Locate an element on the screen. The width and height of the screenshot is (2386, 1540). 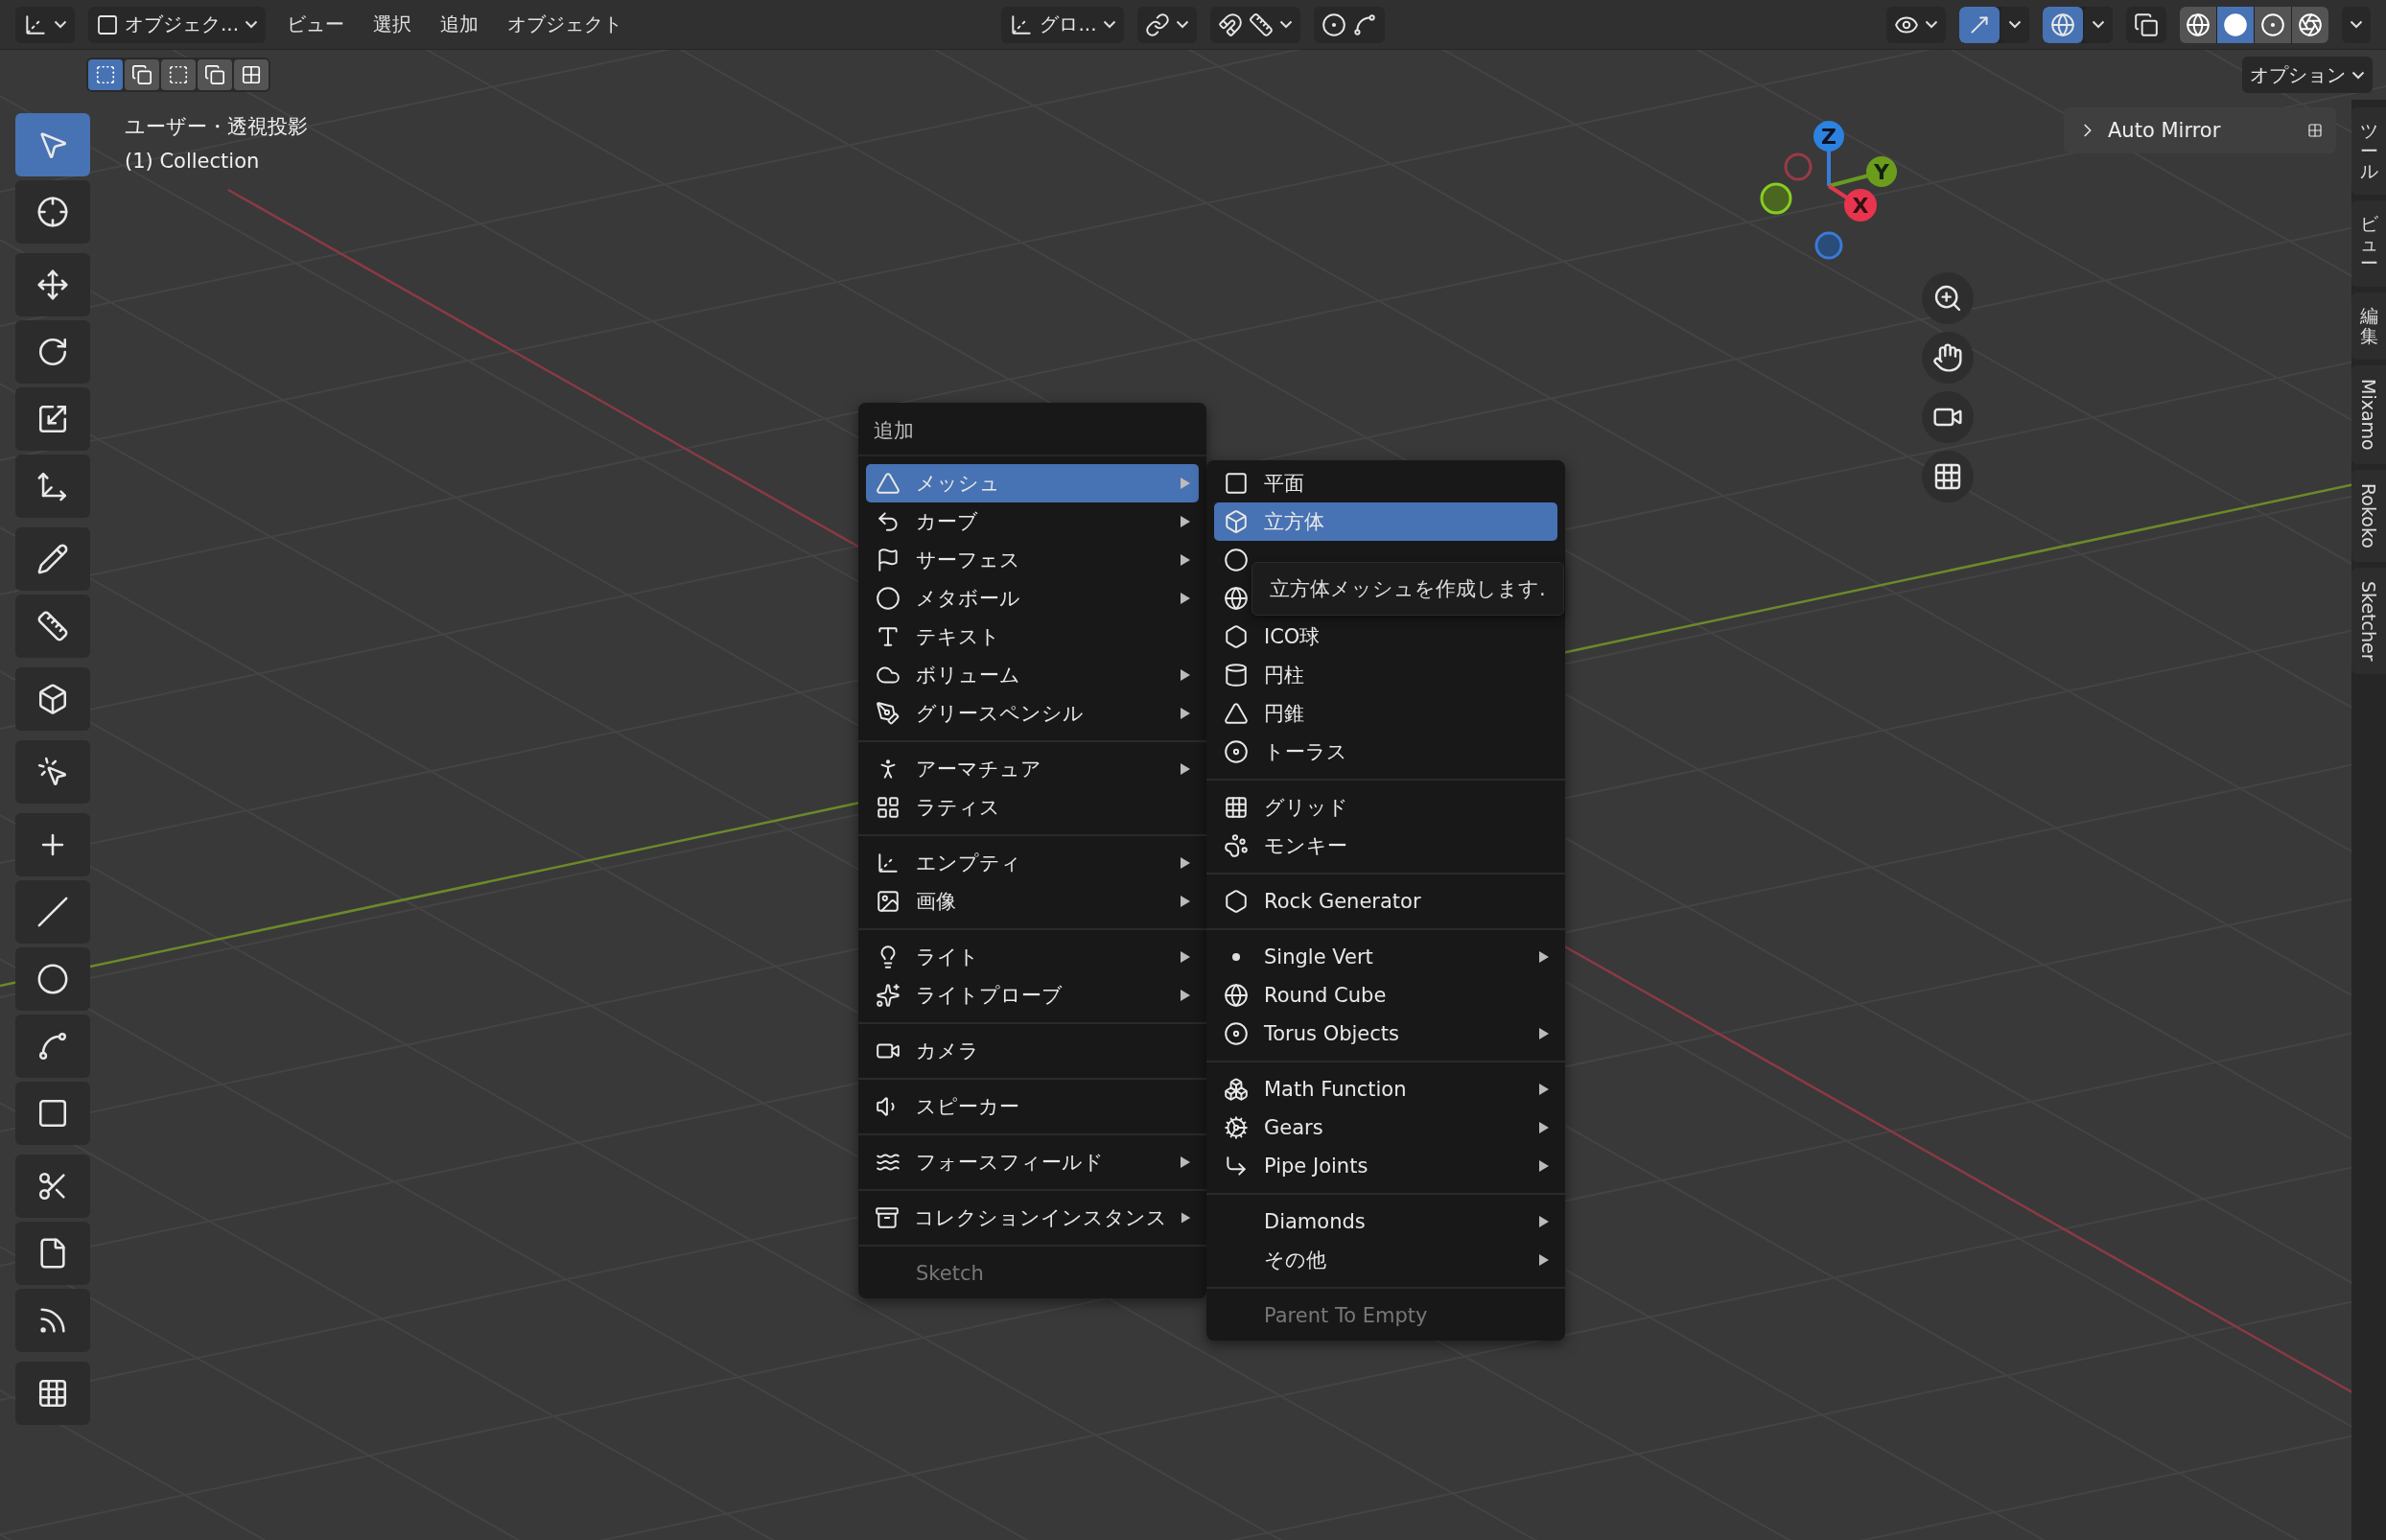
menu-item-label: グリースペンシル is located at coordinates (1000, 714).